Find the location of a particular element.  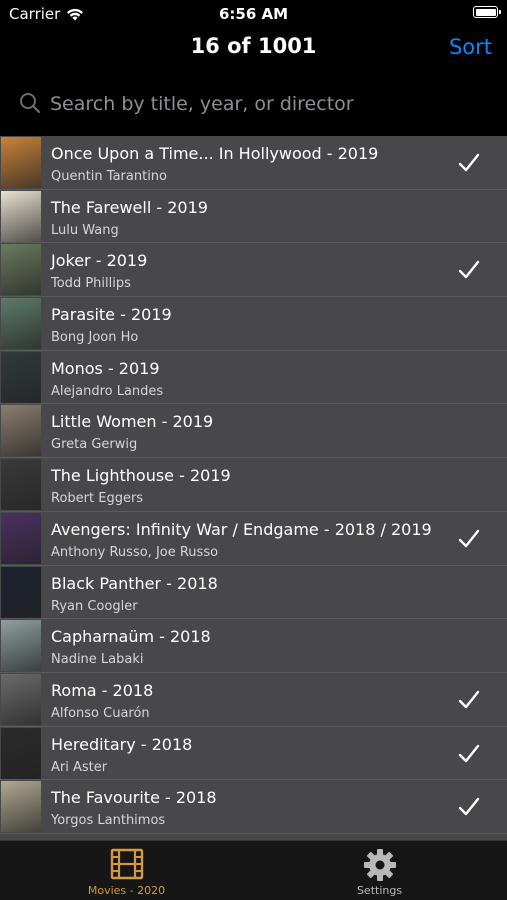

search-input is located at coordinates (270, 104).